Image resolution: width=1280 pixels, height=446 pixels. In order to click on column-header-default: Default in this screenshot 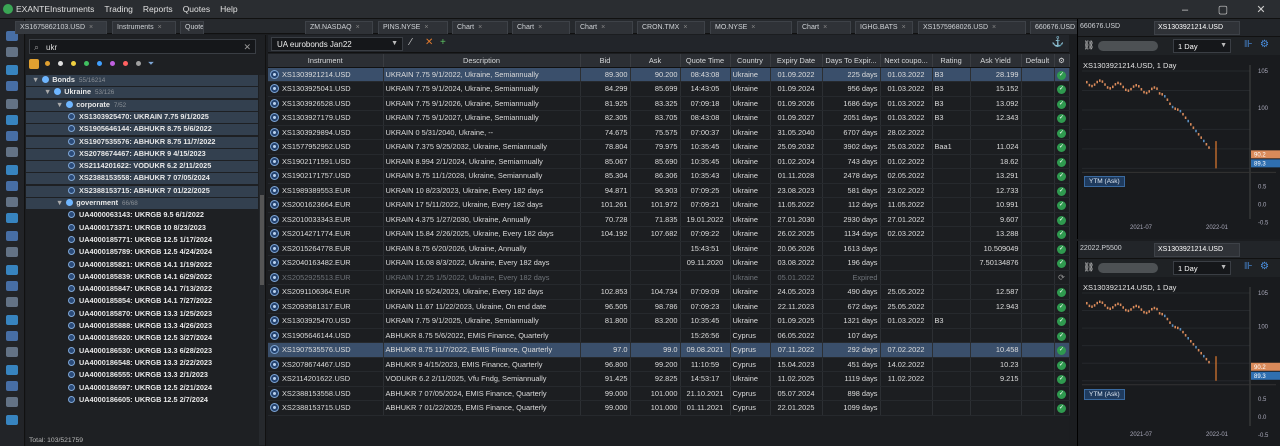, I will do `click(1038, 61)`.